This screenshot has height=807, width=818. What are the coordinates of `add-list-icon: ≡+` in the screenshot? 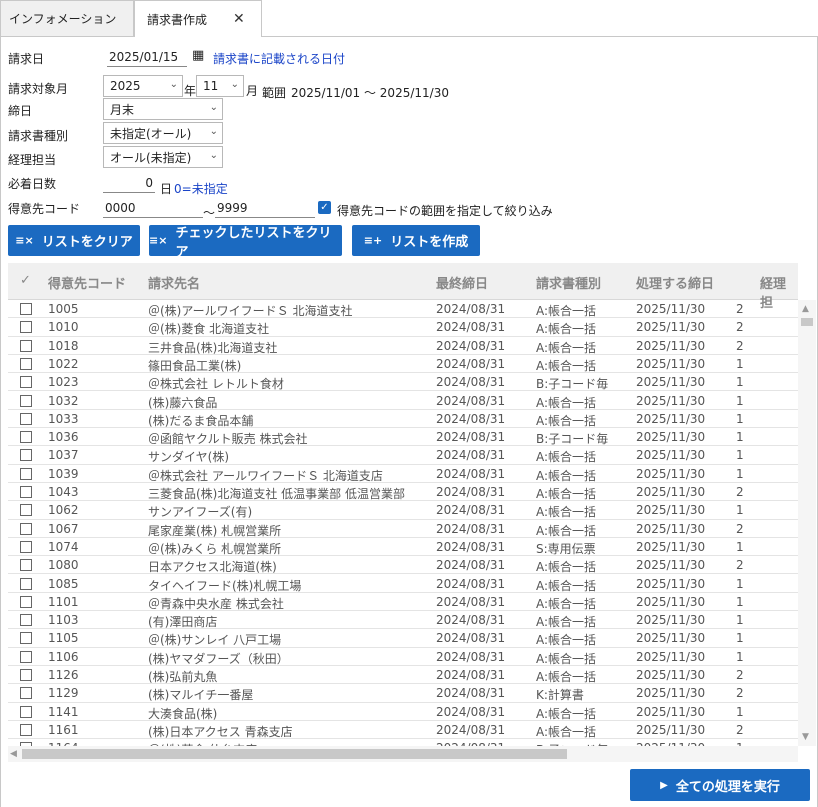 It's located at (373, 240).